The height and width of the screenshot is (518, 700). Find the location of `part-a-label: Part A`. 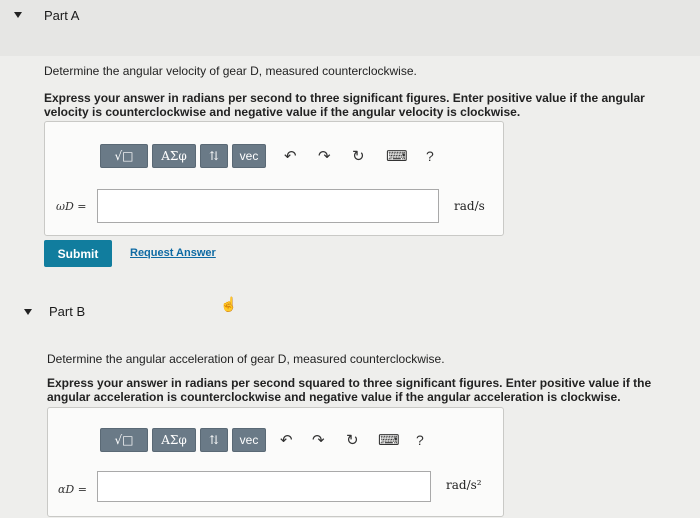

part-a-label: Part A is located at coordinates (62, 15).